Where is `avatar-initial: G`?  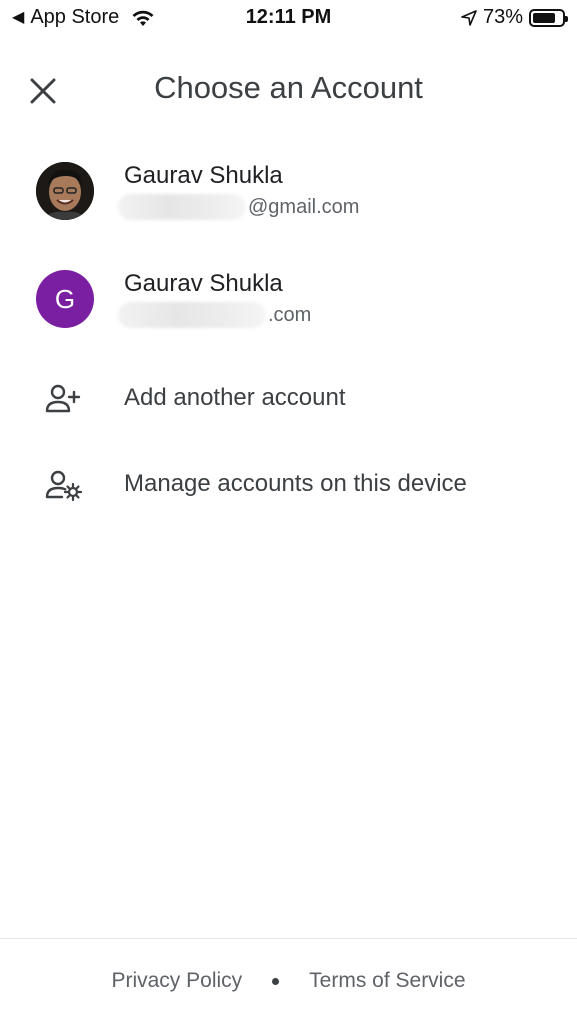 avatar-initial: G is located at coordinates (65, 298).